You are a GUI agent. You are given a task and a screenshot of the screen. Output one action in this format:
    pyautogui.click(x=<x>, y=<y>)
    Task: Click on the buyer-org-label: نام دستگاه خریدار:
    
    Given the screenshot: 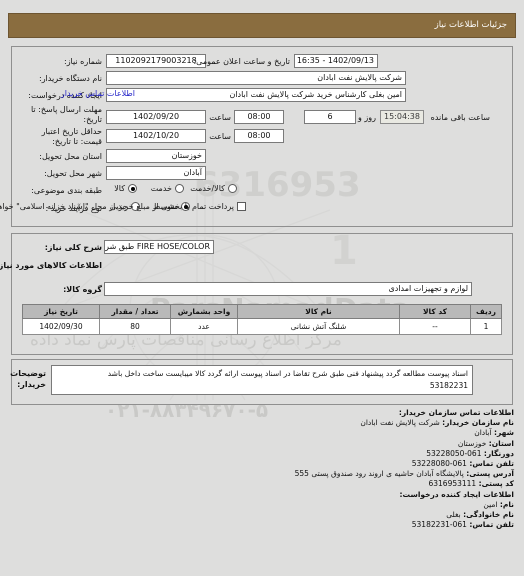 What is the action you would take?
    pyautogui.click(x=70, y=78)
    